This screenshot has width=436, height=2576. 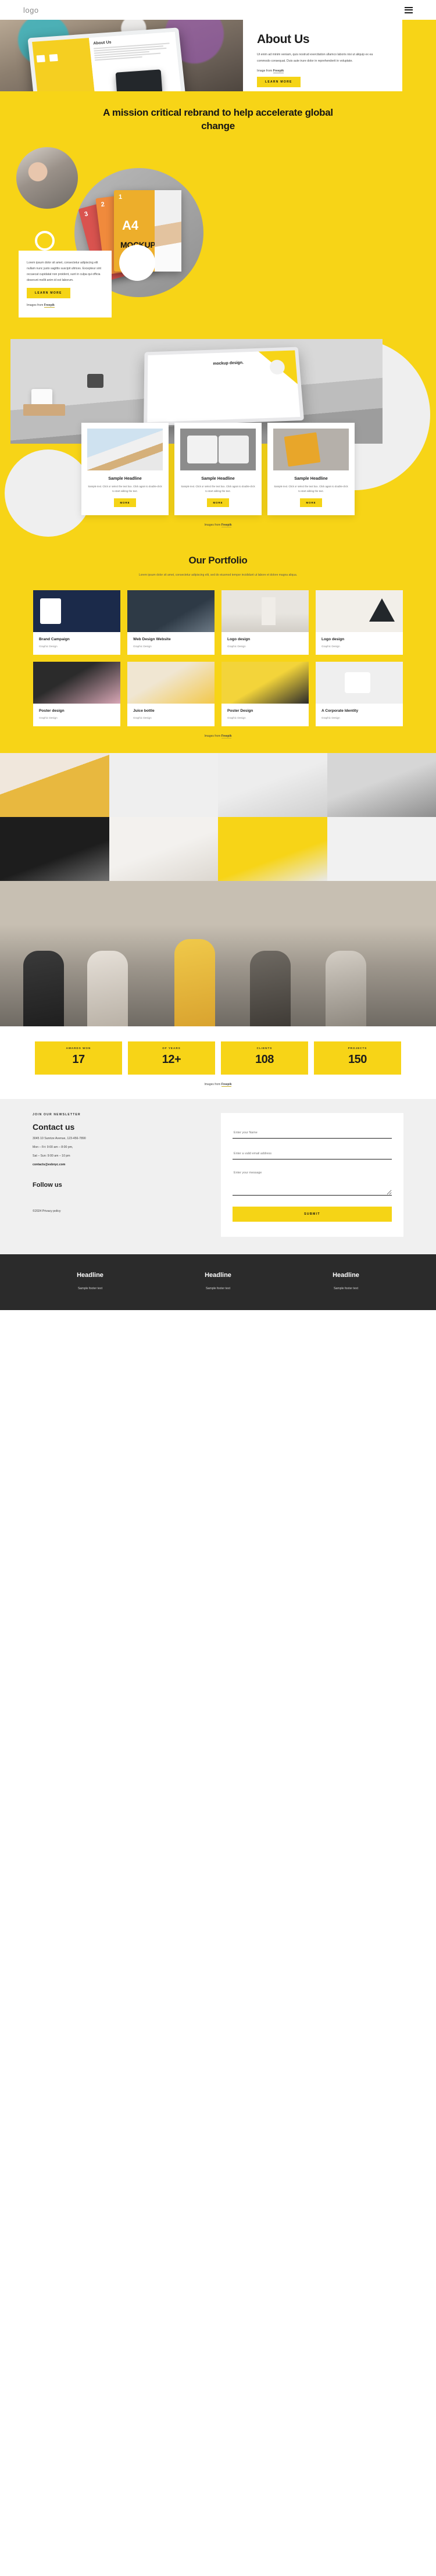 What do you see at coordinates (312, 1214) in the screenshot?
I see `submit-button: SUBMIT` at bounding box center [312, 1214].